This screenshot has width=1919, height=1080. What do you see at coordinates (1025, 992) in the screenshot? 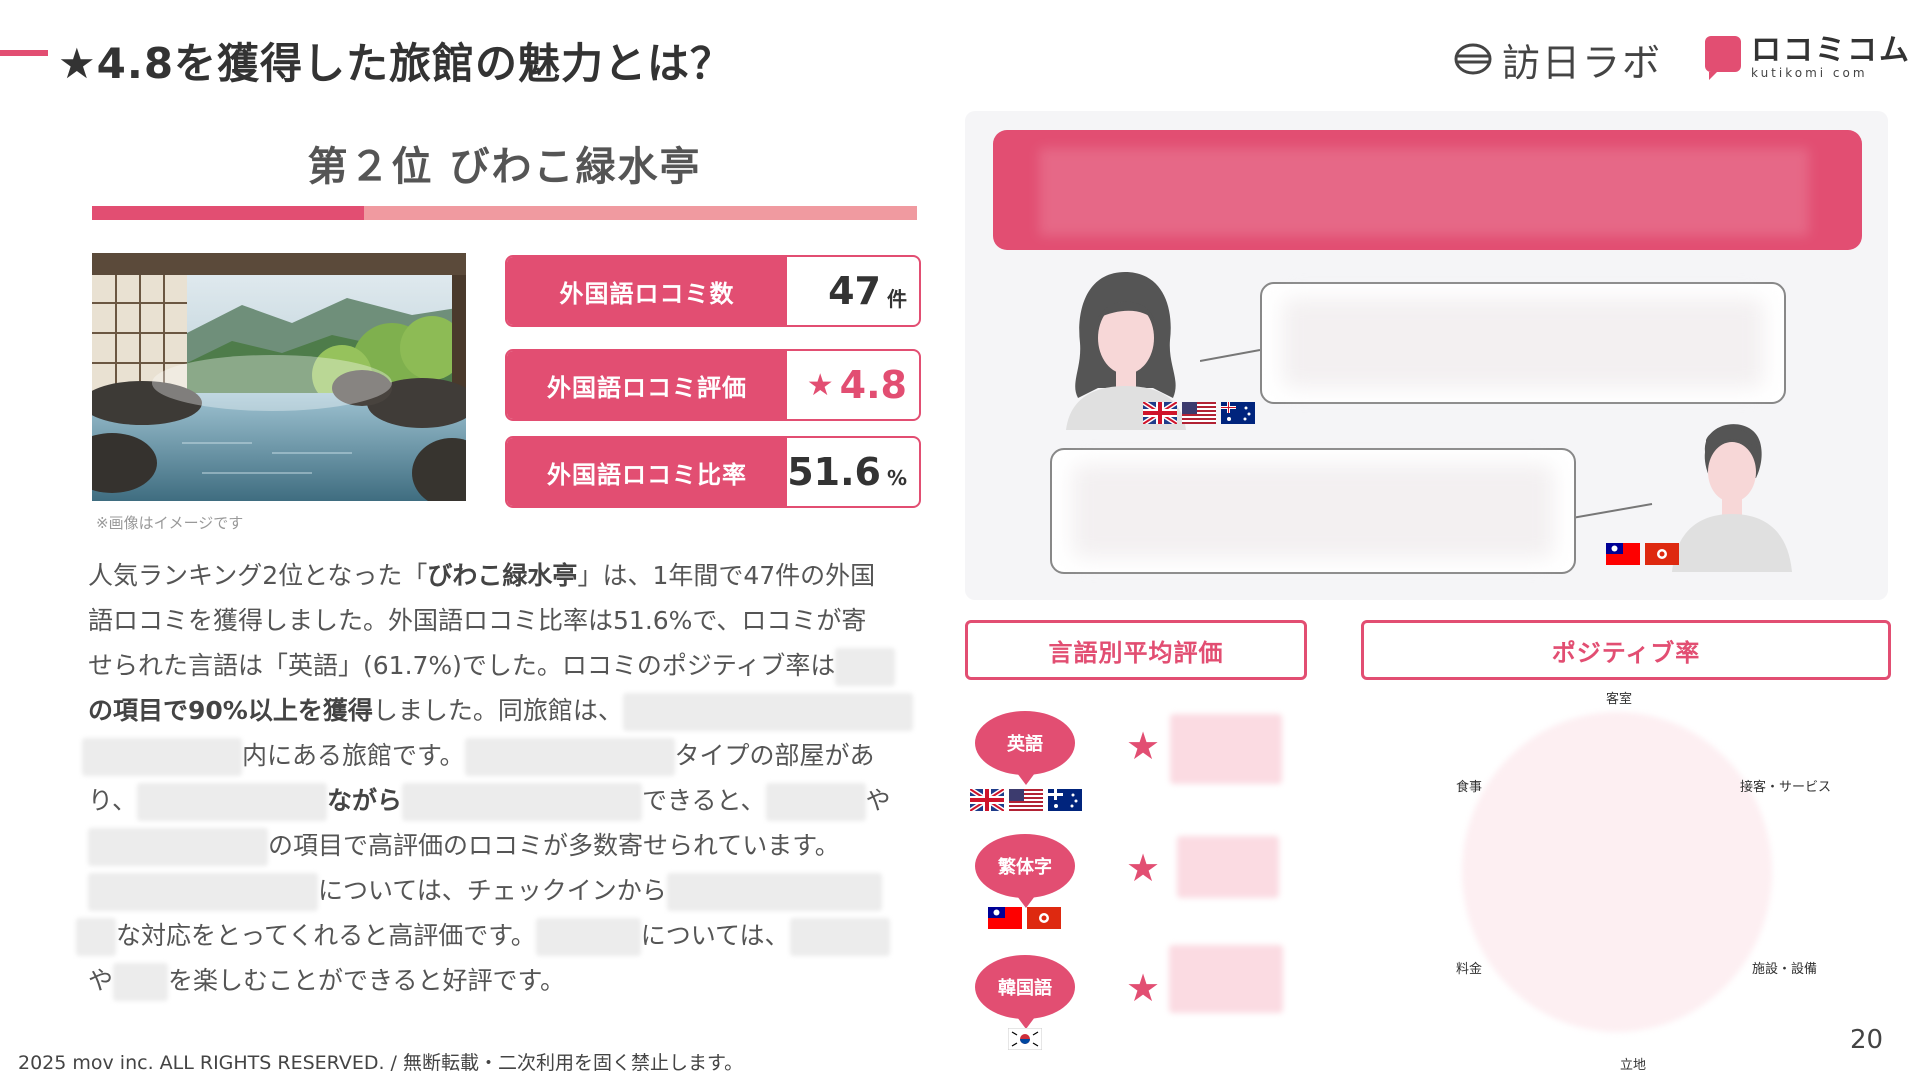
I see `lang-pill-korean: 韓国語` at bounding box center [1025, 992].